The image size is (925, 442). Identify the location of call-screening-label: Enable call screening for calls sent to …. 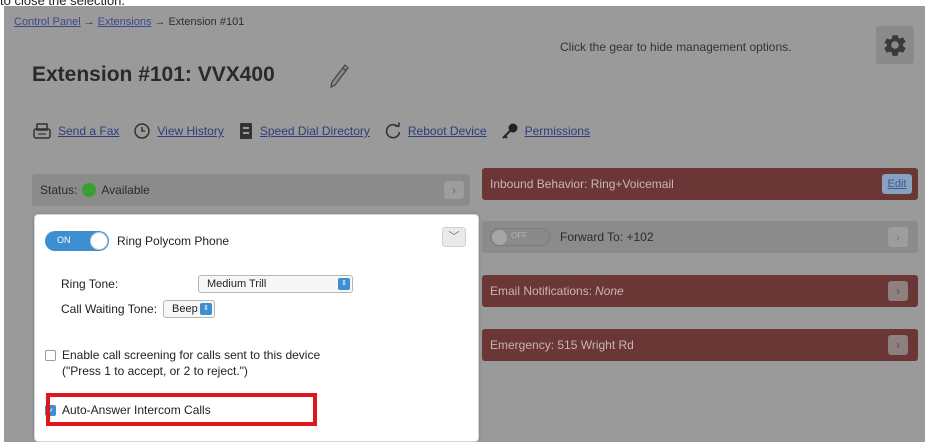
(191, 355).